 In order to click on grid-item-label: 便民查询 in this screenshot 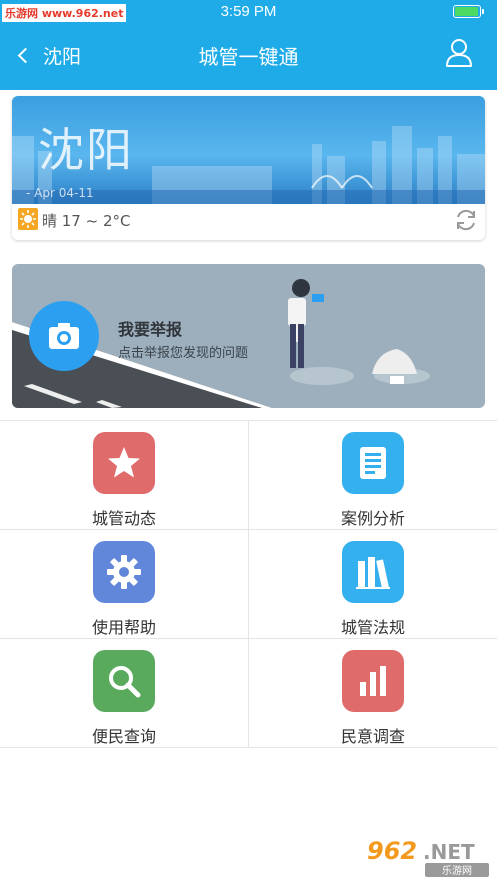, I will do `click(123, 736)`.